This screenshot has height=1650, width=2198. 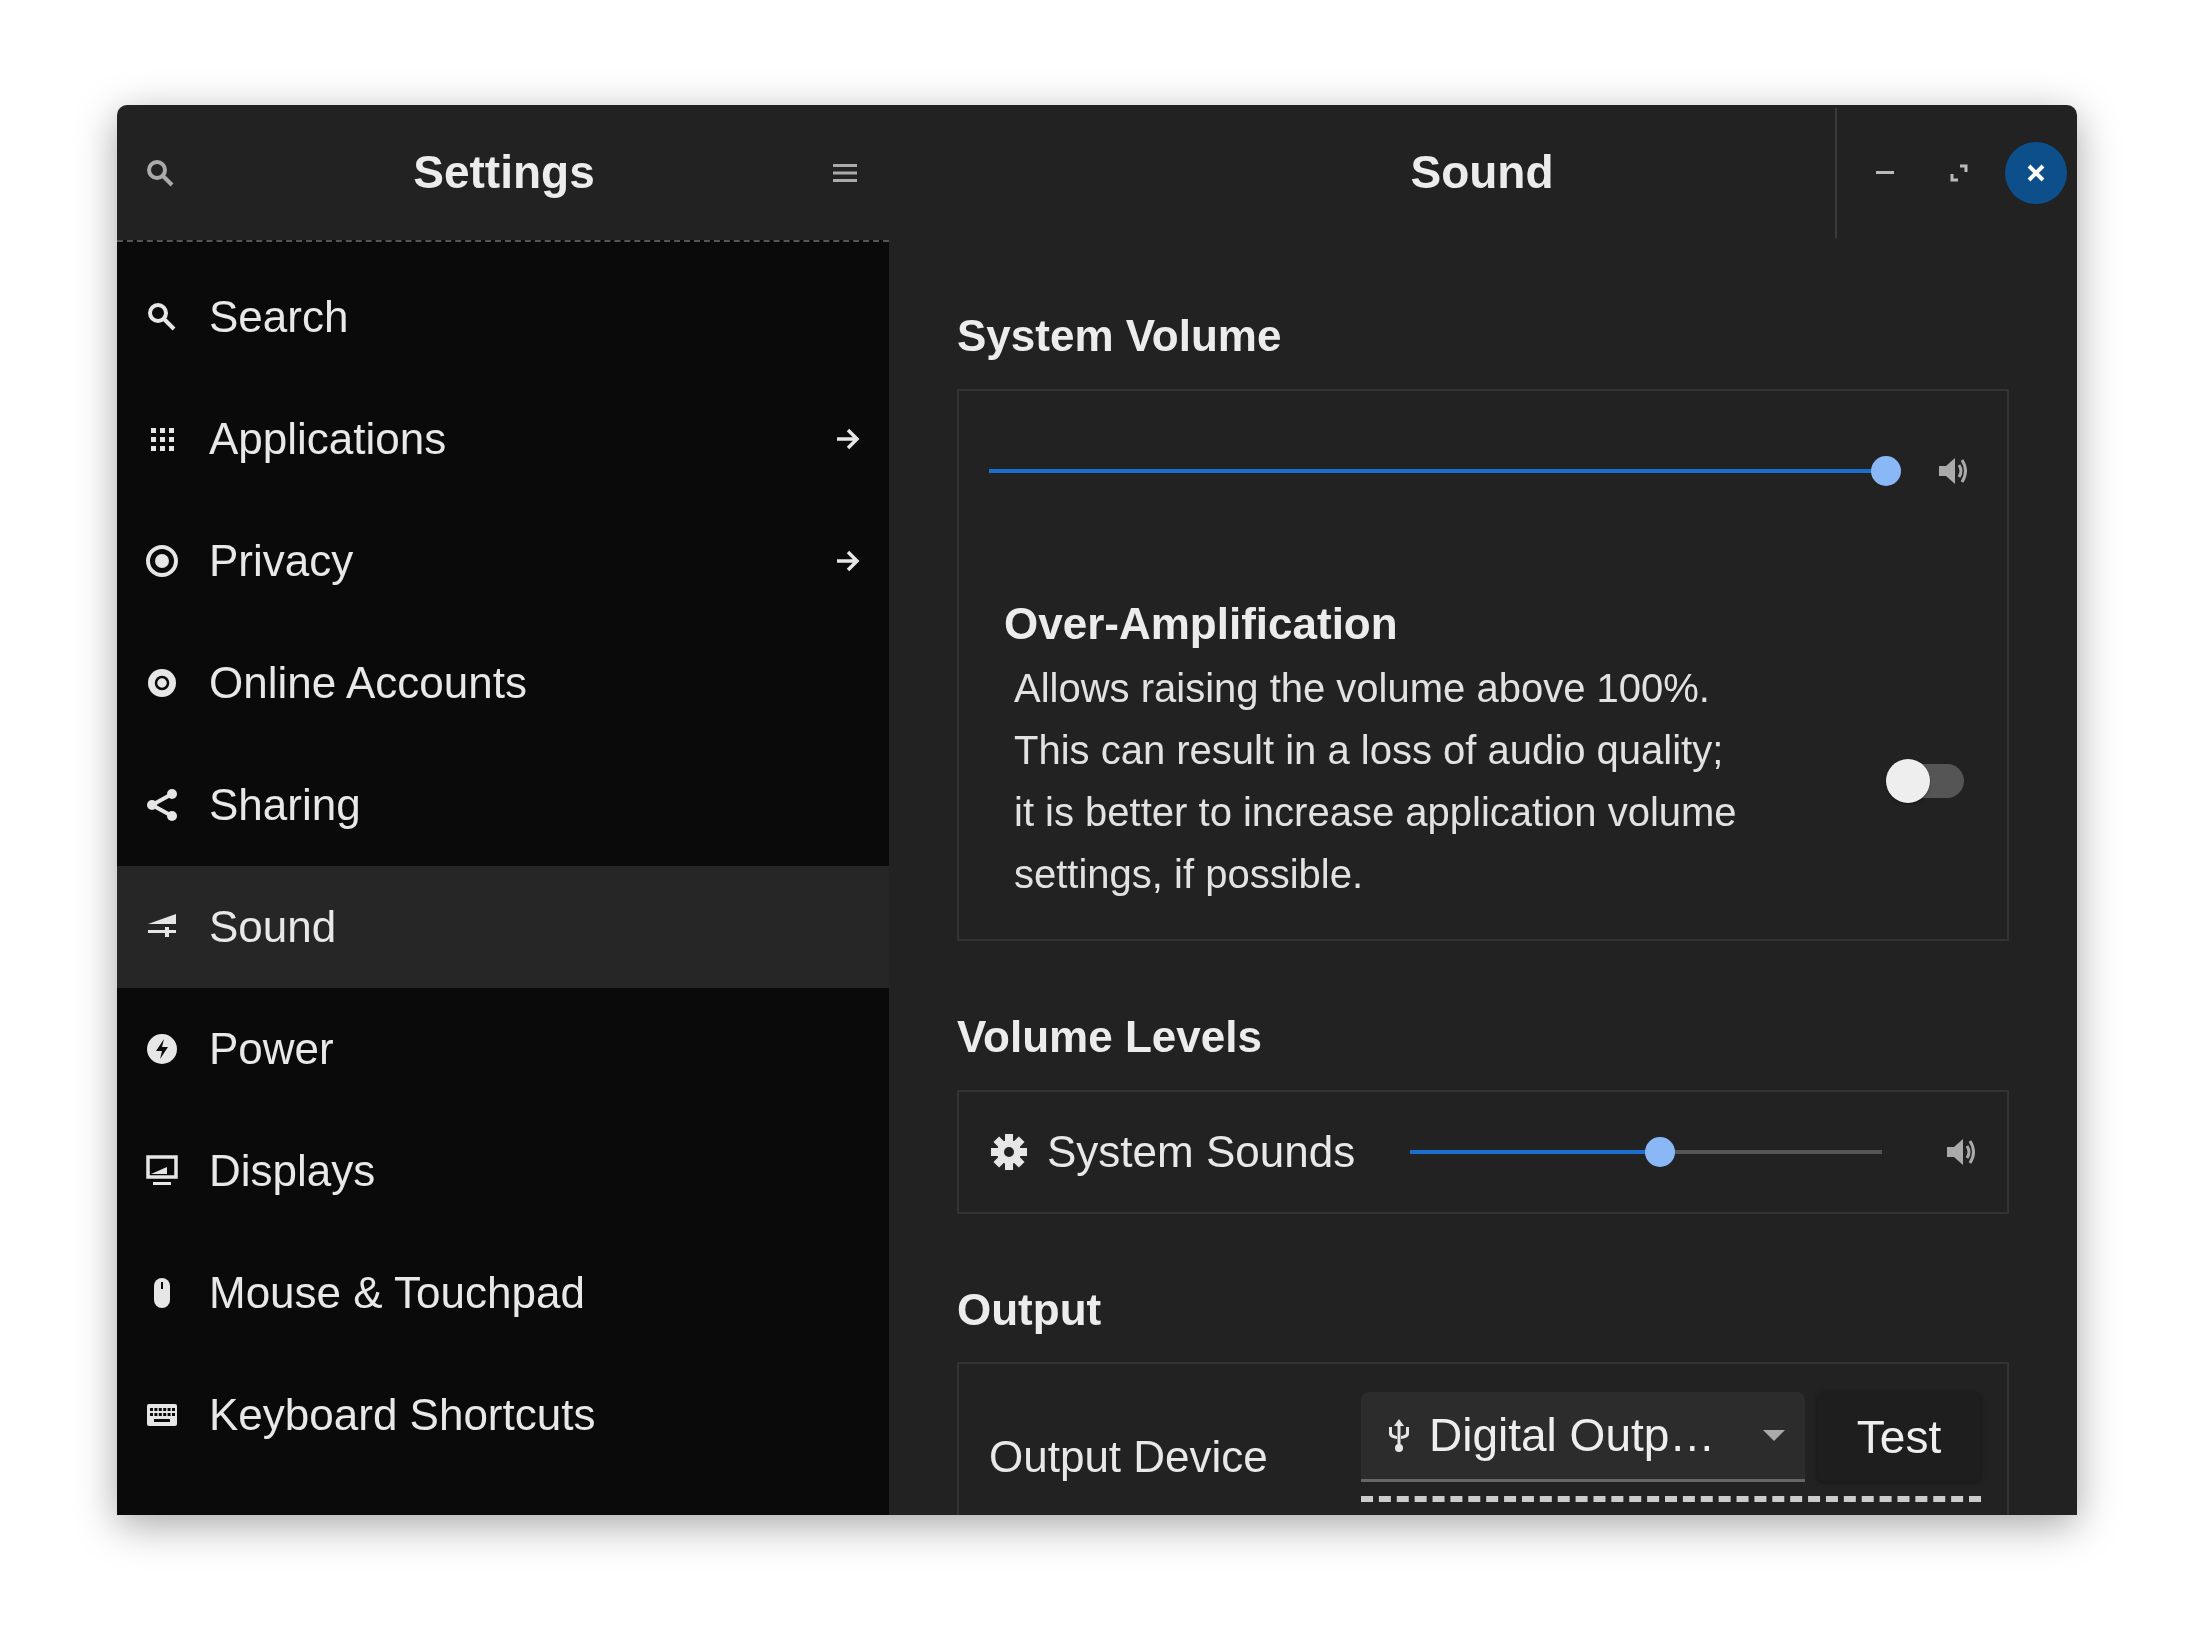 I want to click on option-title: Over-Amplification, so click(x=1201, y=623).